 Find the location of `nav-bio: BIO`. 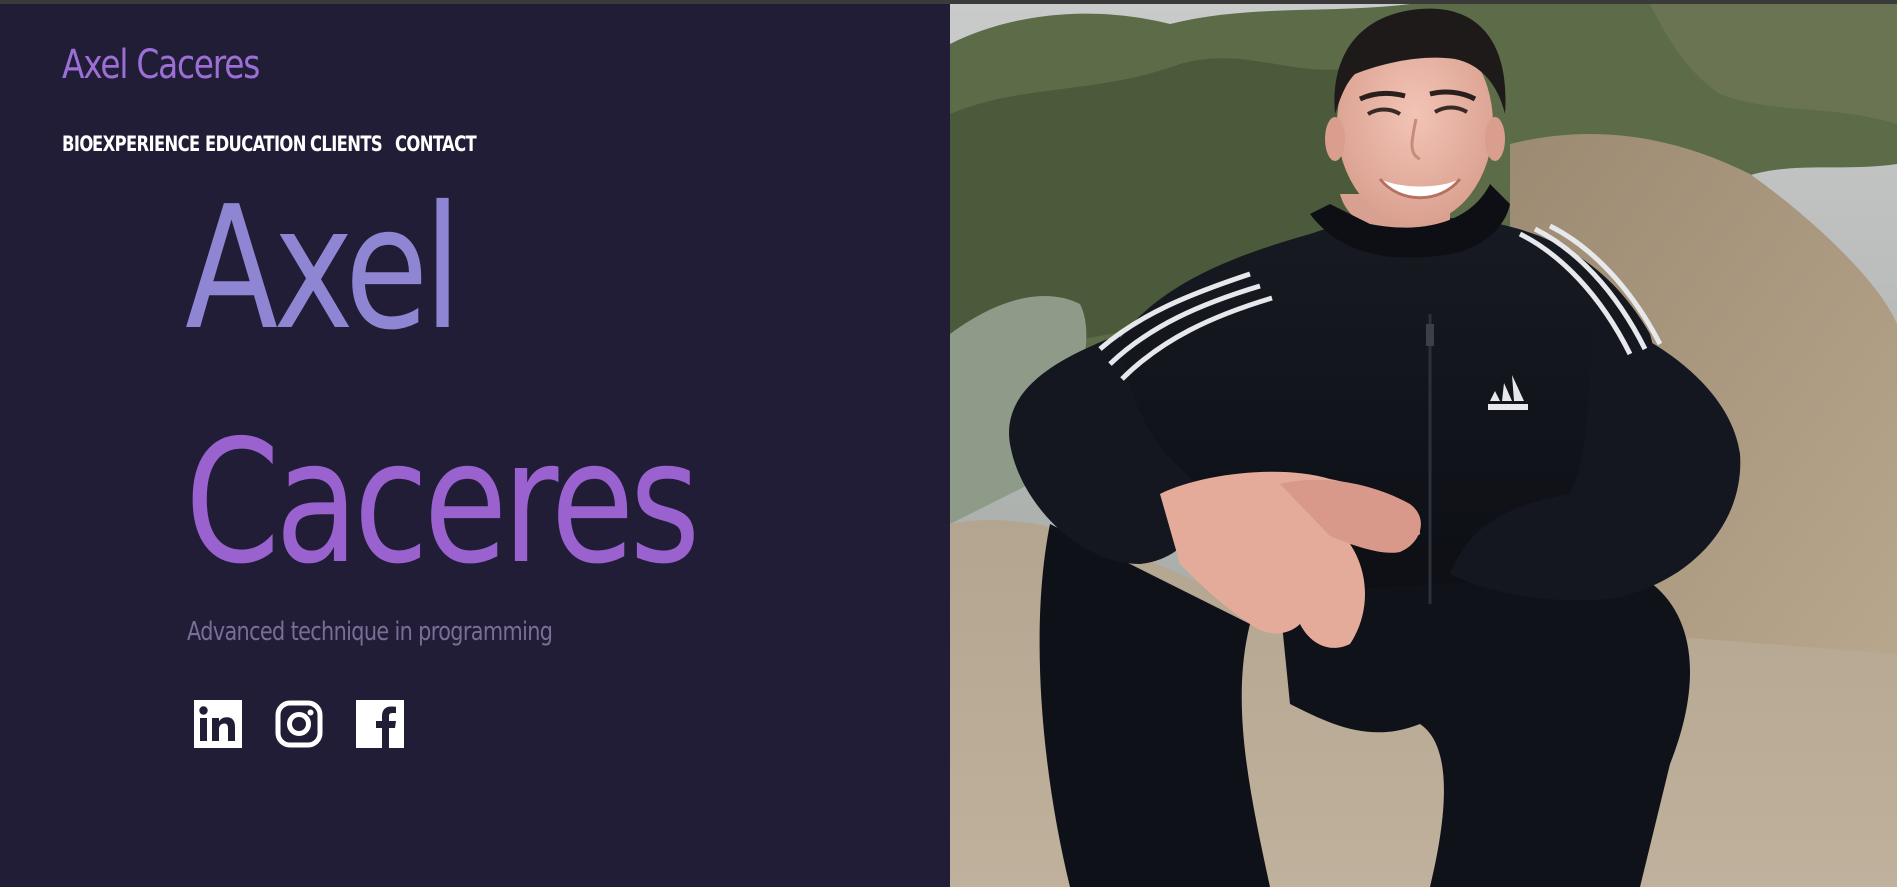

nav-bio: BIO is located at coordinates (77, 144).